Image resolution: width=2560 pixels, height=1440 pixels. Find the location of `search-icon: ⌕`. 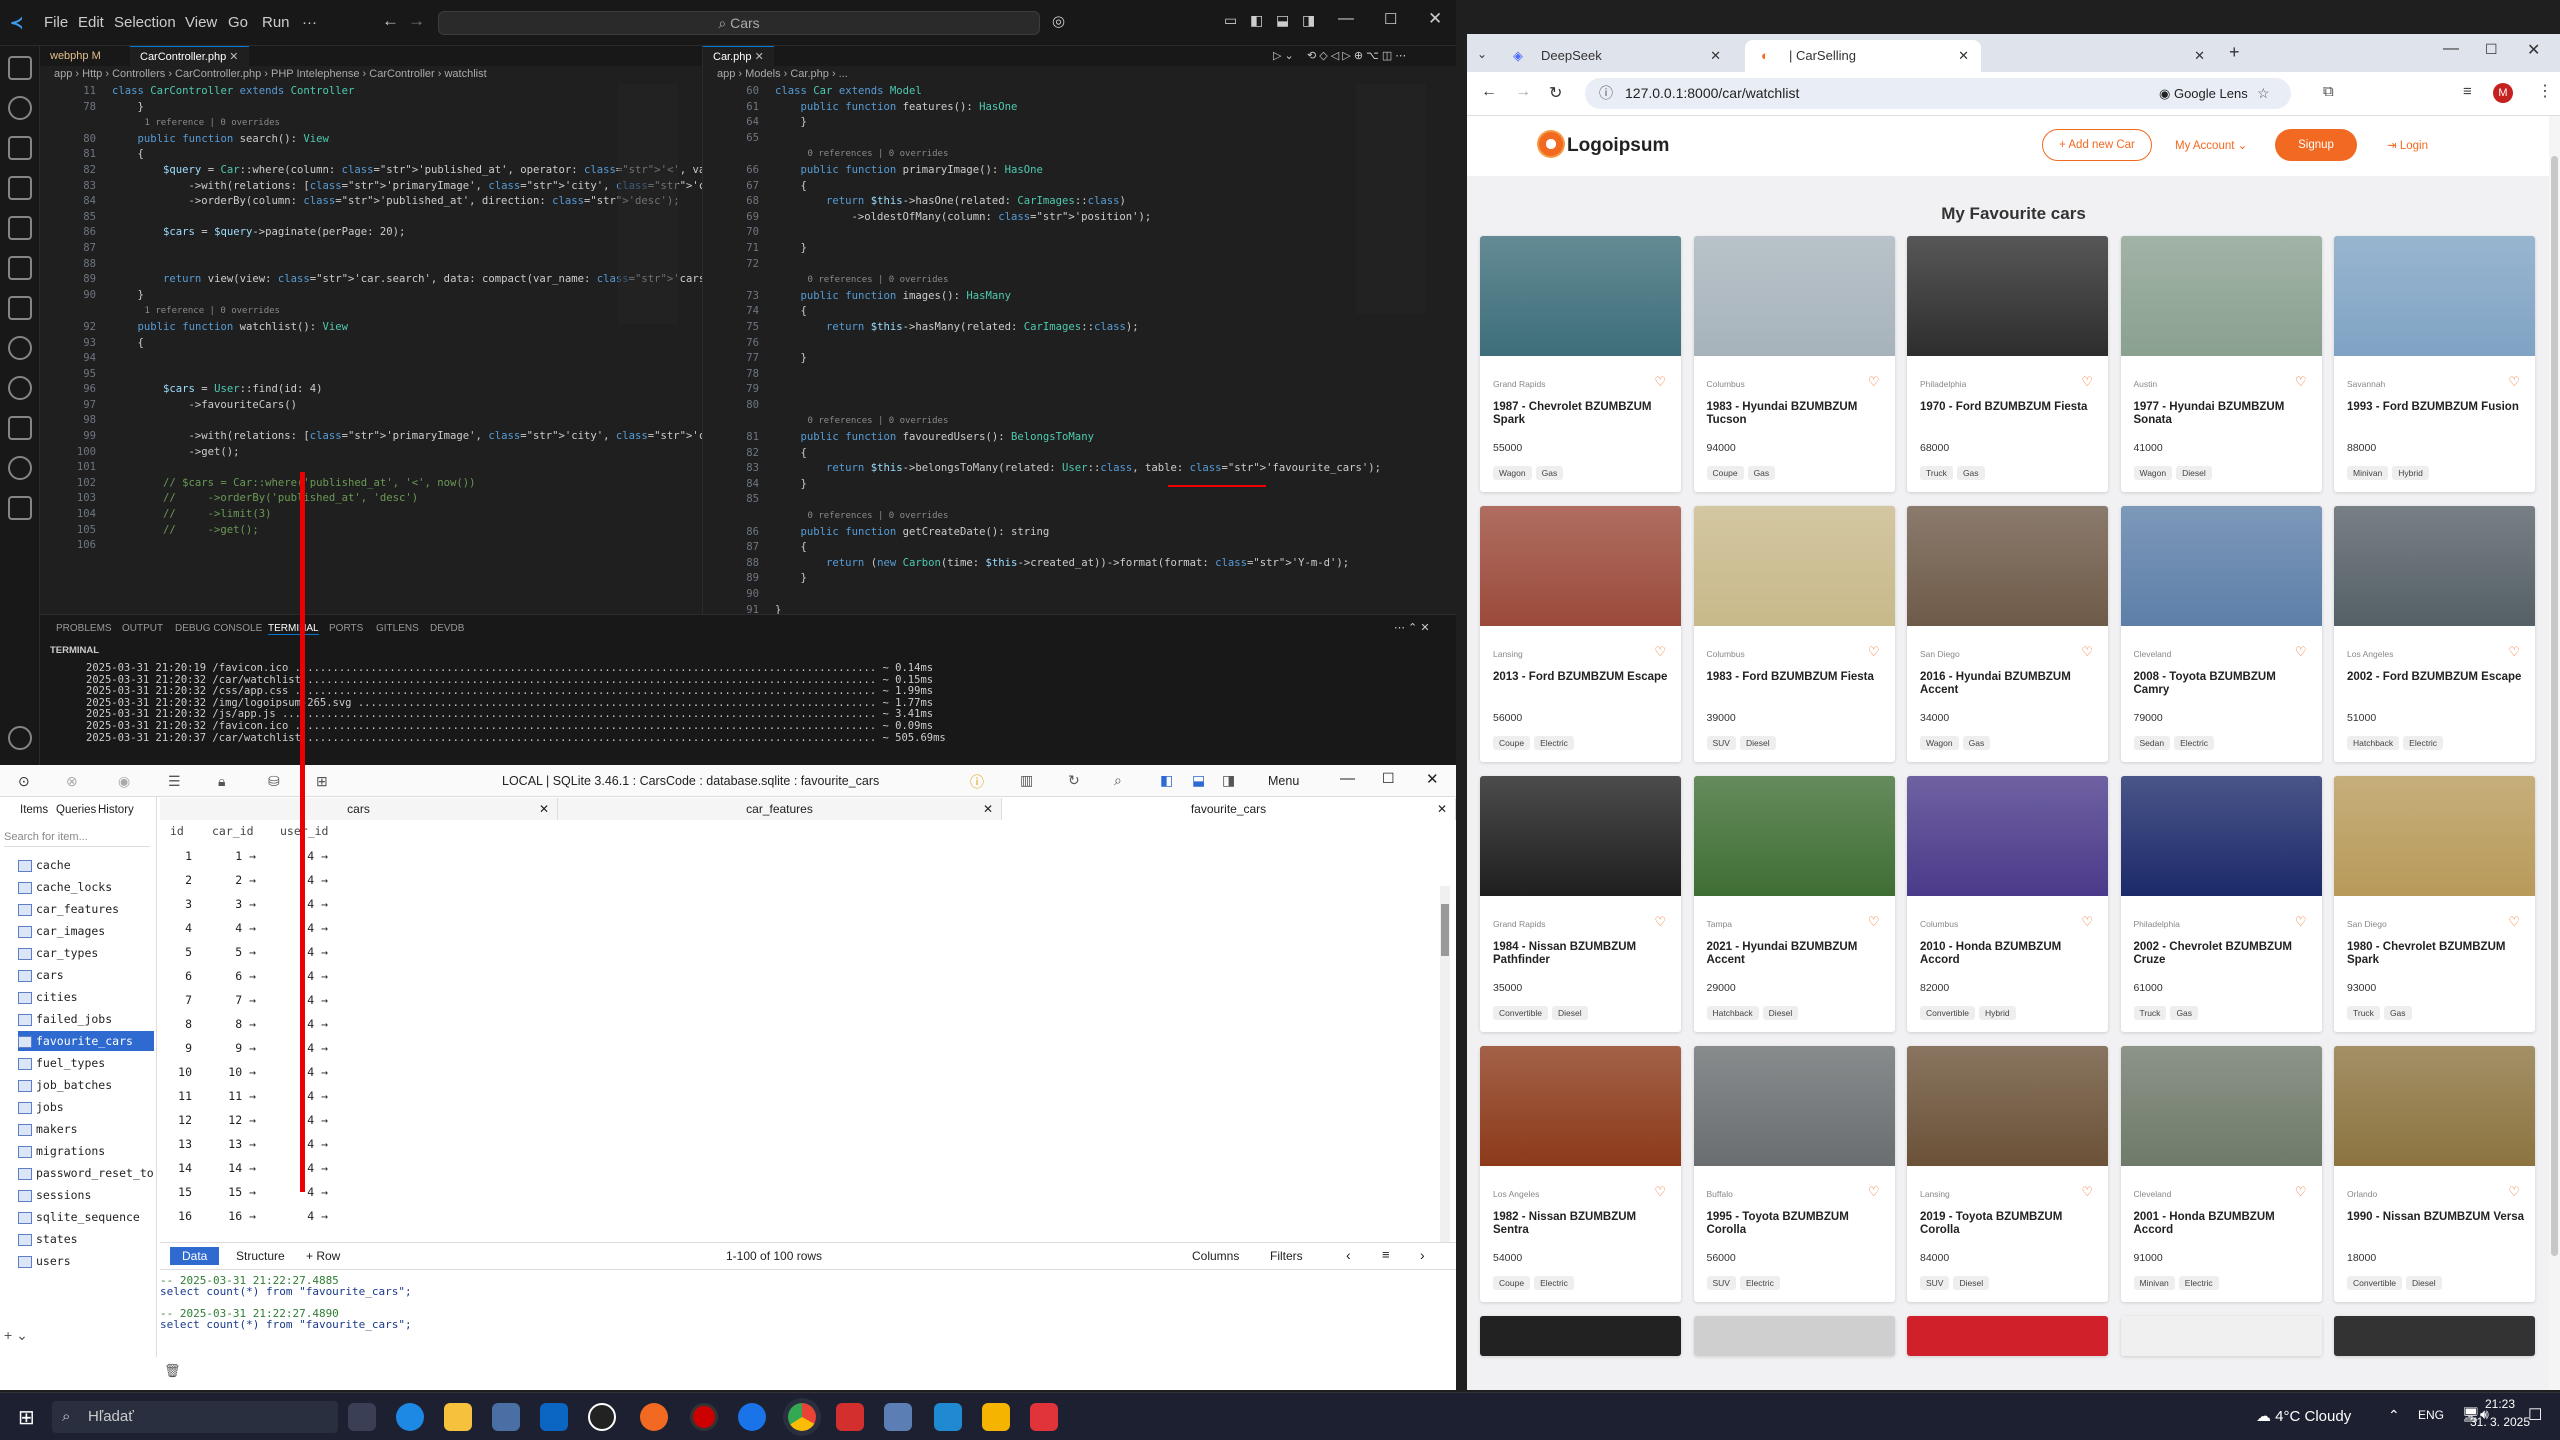

search-icon: ⌕ is located at coordinates (1118, 780).